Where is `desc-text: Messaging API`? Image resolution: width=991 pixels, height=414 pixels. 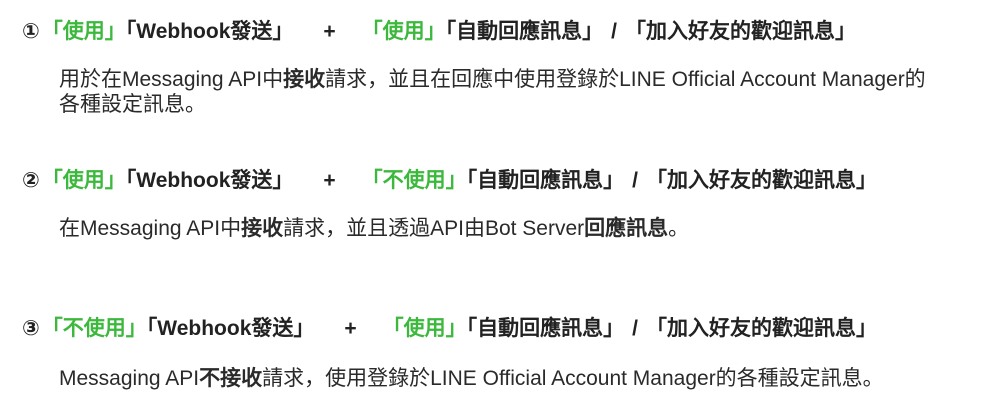
desc-text: Messaging API is located at coordinates (129, 378).